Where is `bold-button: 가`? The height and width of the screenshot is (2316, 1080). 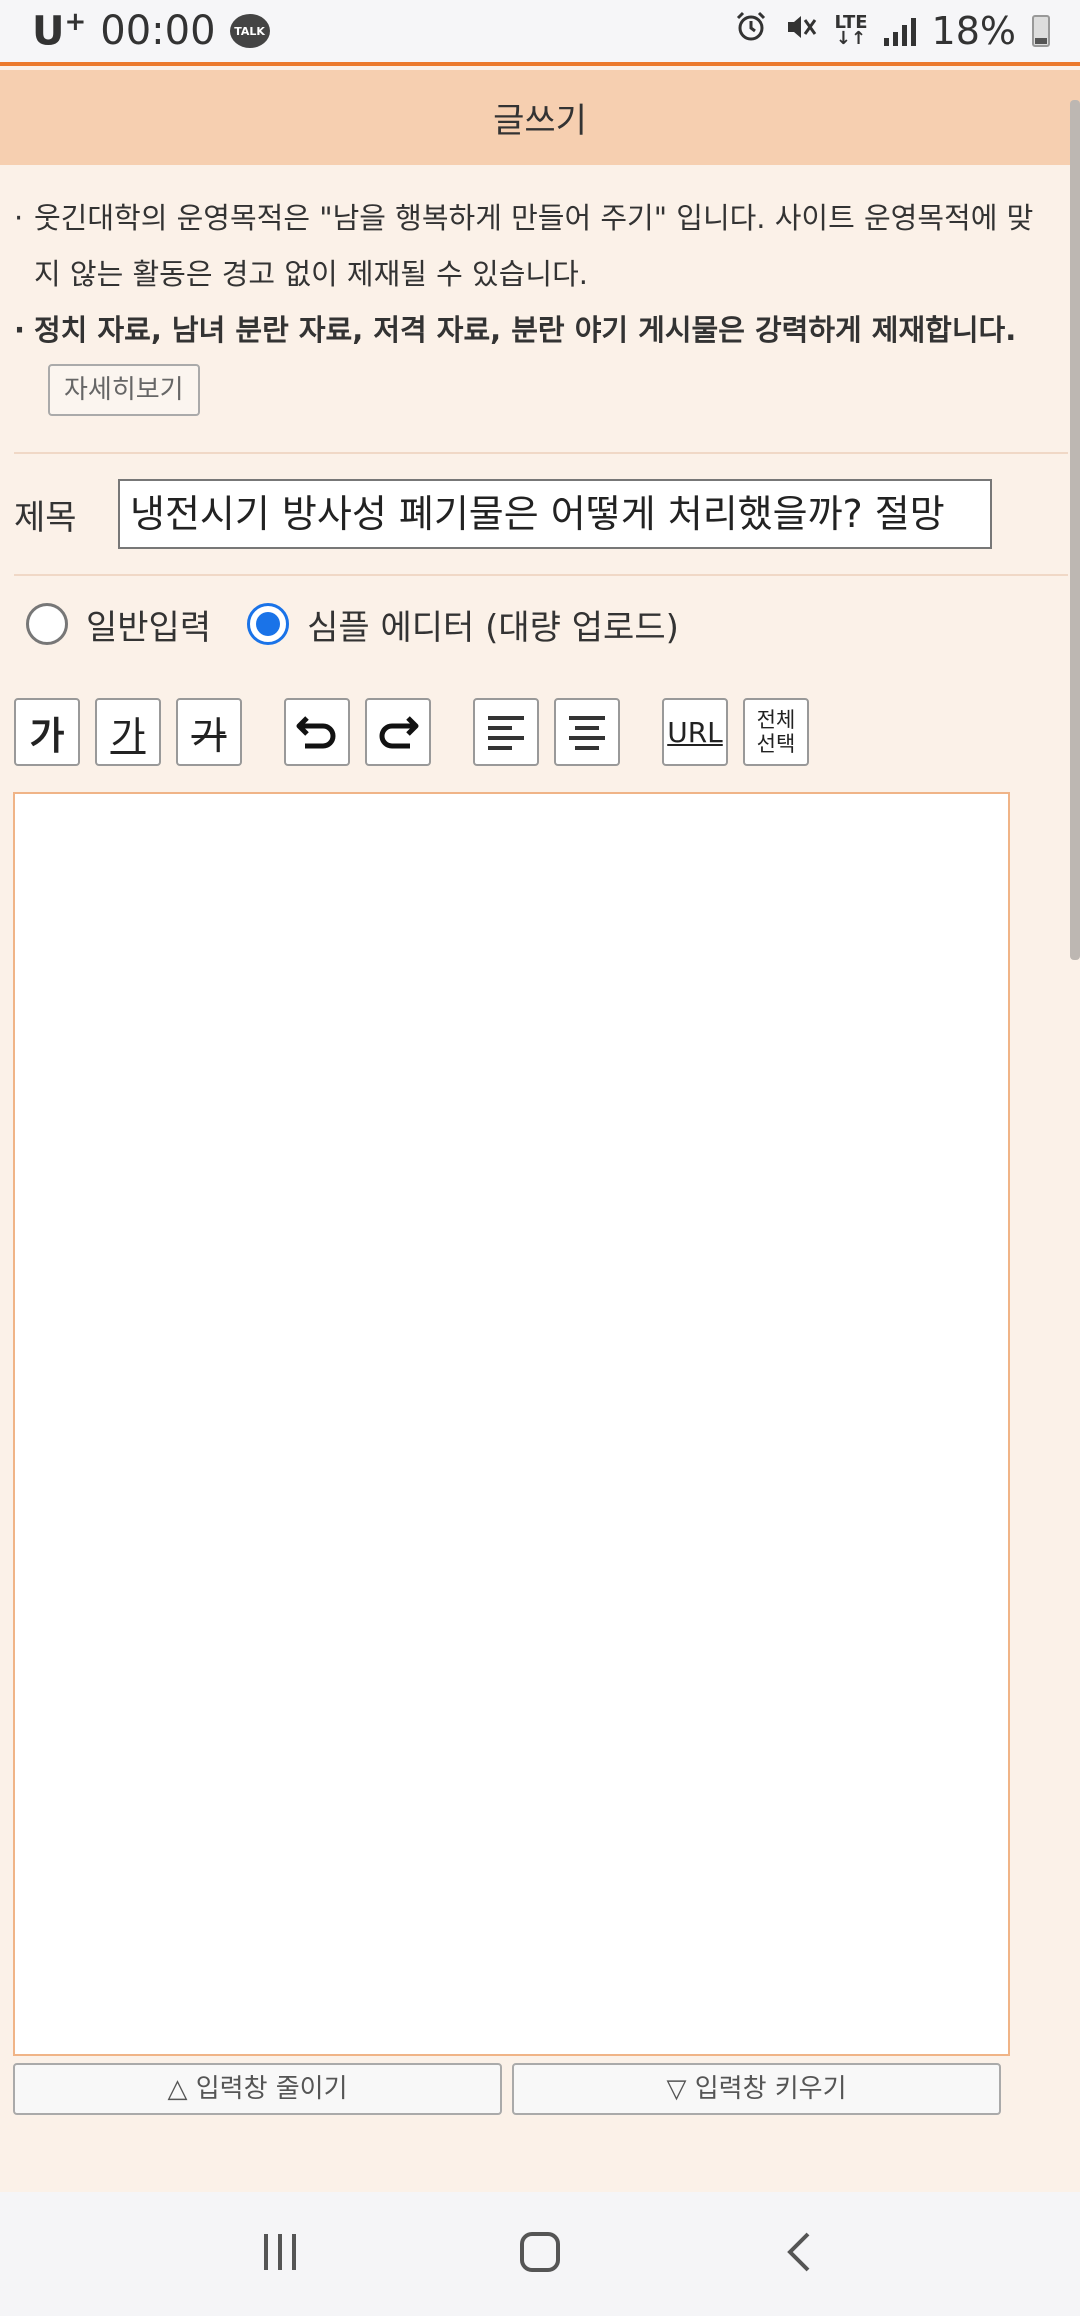 bold-button: 가 is located at coordinates (47, 732).